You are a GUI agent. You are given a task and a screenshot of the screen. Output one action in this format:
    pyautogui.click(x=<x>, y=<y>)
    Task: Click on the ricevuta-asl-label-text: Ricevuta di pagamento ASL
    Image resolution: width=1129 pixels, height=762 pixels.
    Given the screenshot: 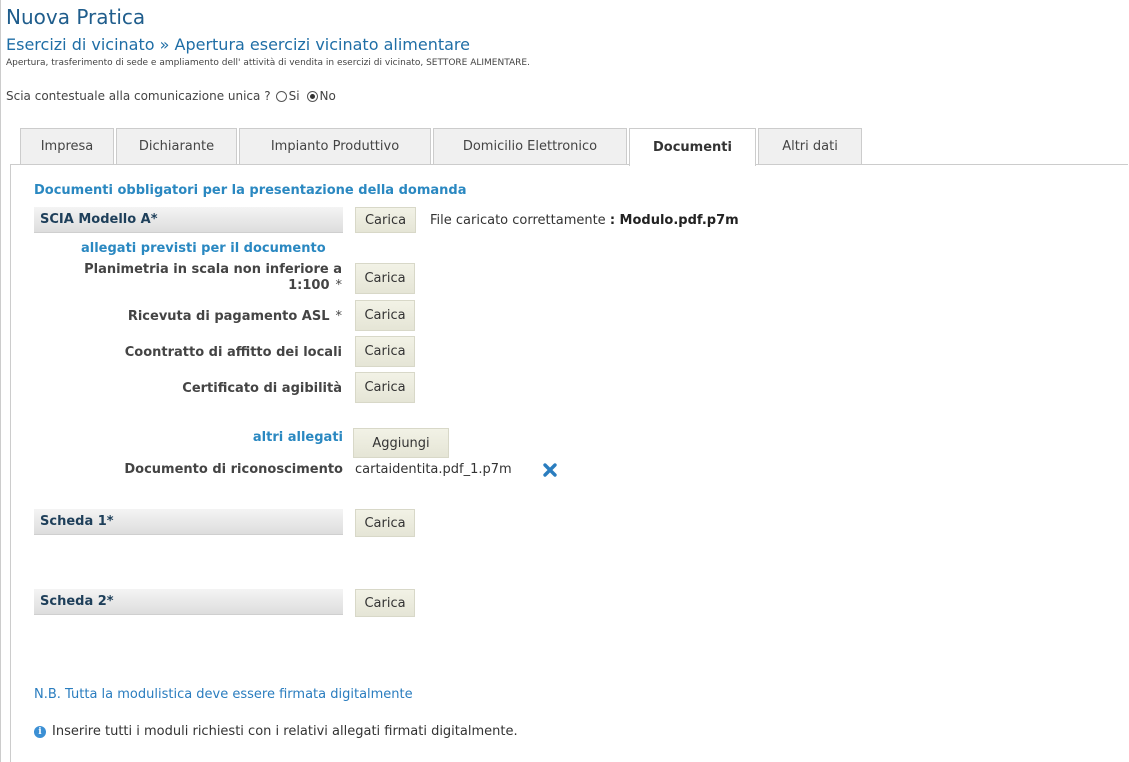 What is the action you would take?
    pyautogui.click(x=228, y=316)
    